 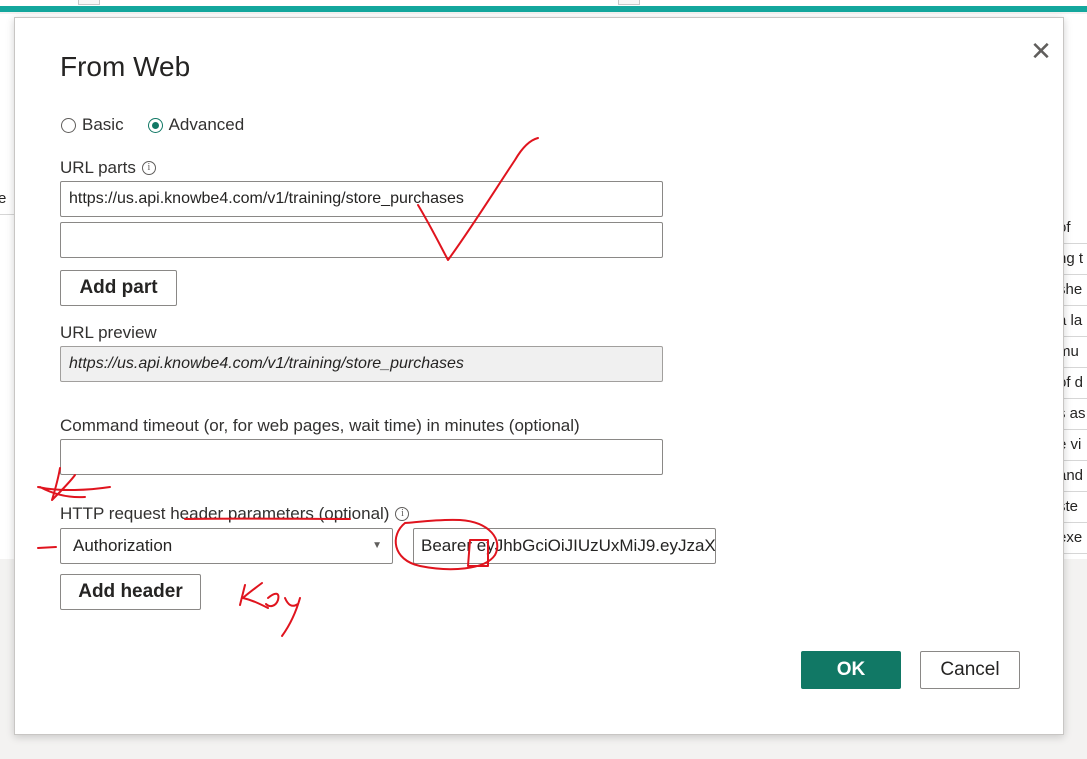 I want to click on background-cell: e vi, so click(x=1075, y=445).